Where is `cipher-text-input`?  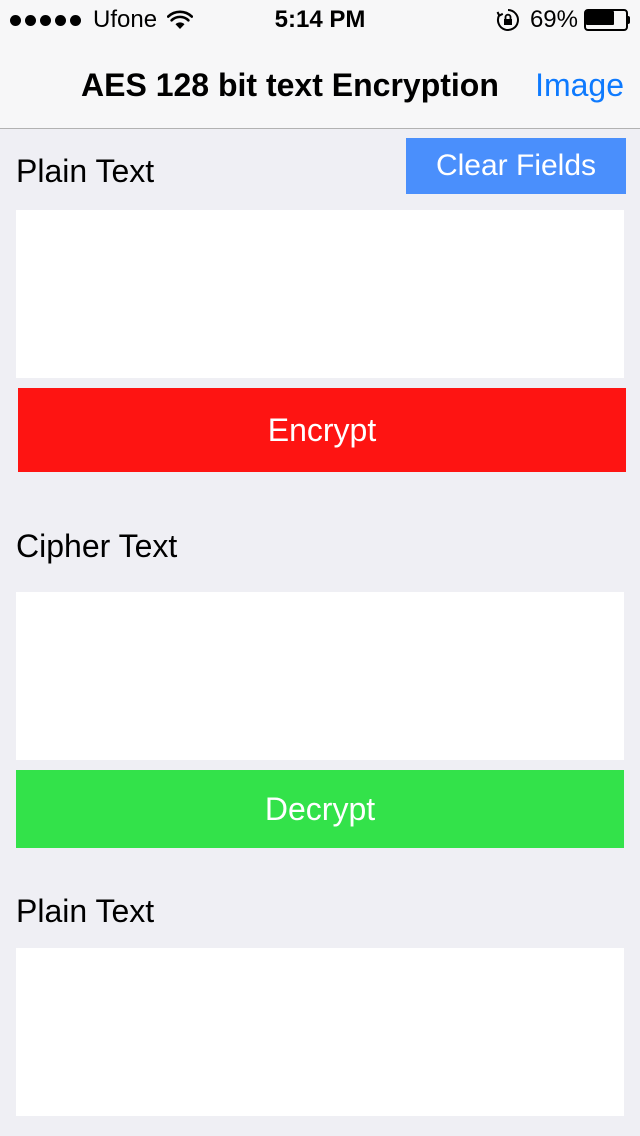
cipher-text-input is located at coordinates (320, 676).